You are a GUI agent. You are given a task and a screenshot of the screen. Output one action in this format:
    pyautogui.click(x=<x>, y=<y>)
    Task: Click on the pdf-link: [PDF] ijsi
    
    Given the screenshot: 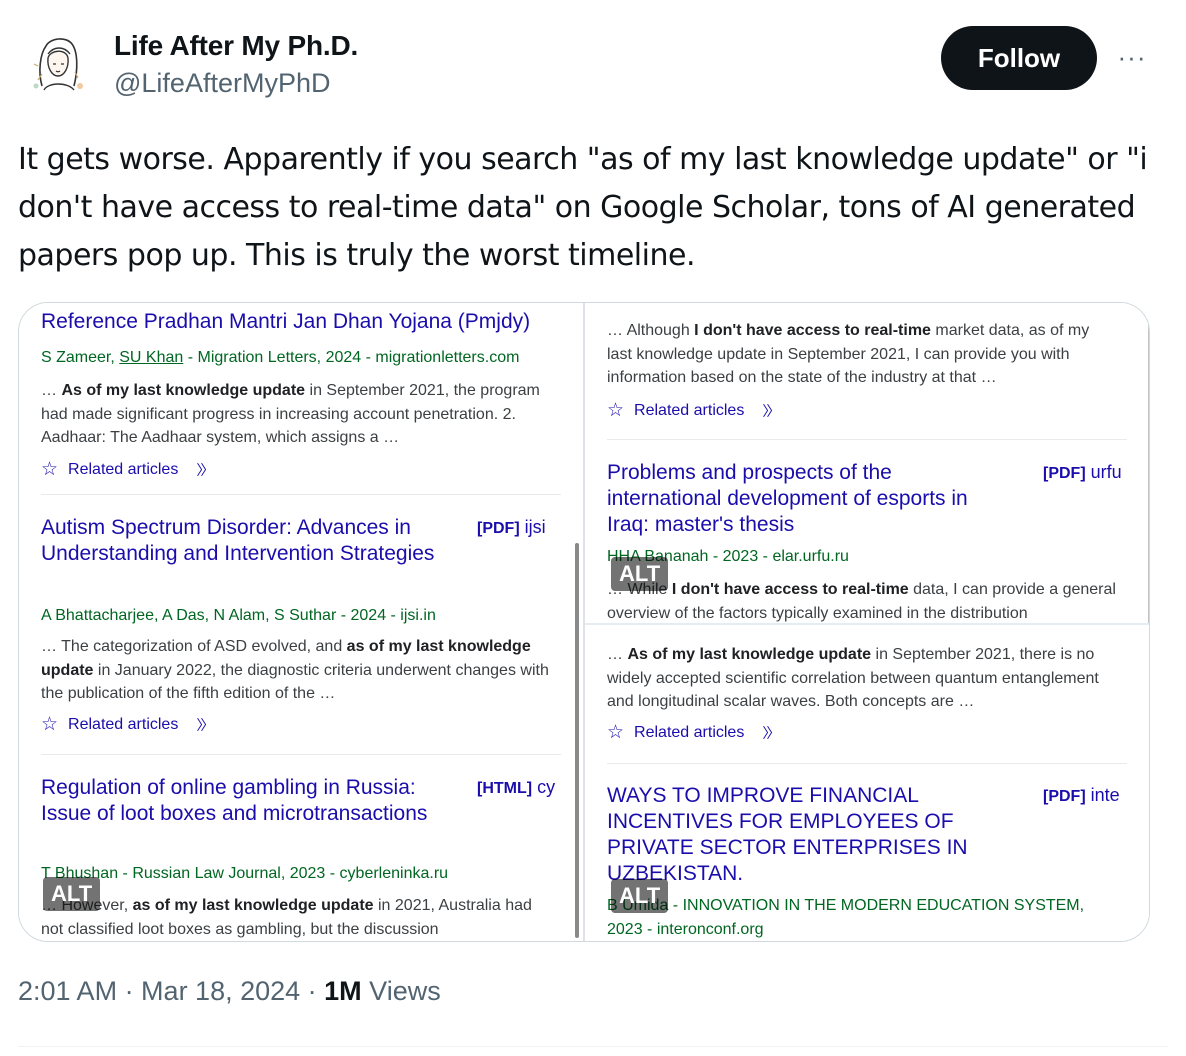 What is the action you would take?
    pyautogui.click(x=522, y=527)
    